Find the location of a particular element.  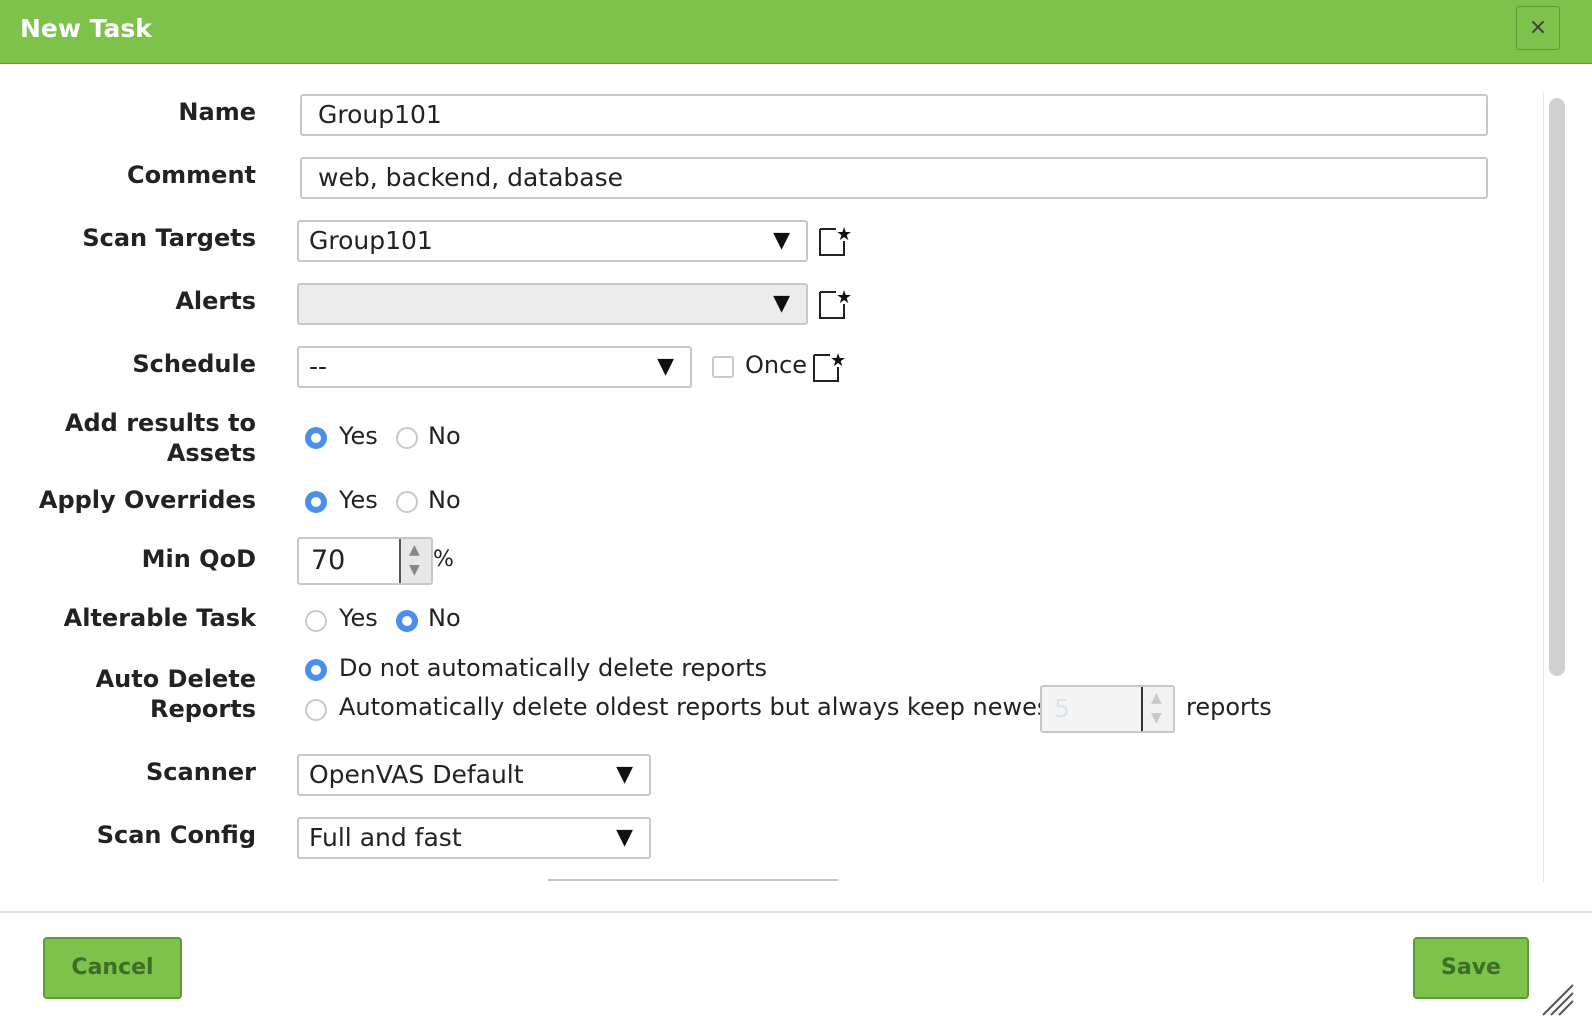

close-button: × is located at coordinates (1538, 28).